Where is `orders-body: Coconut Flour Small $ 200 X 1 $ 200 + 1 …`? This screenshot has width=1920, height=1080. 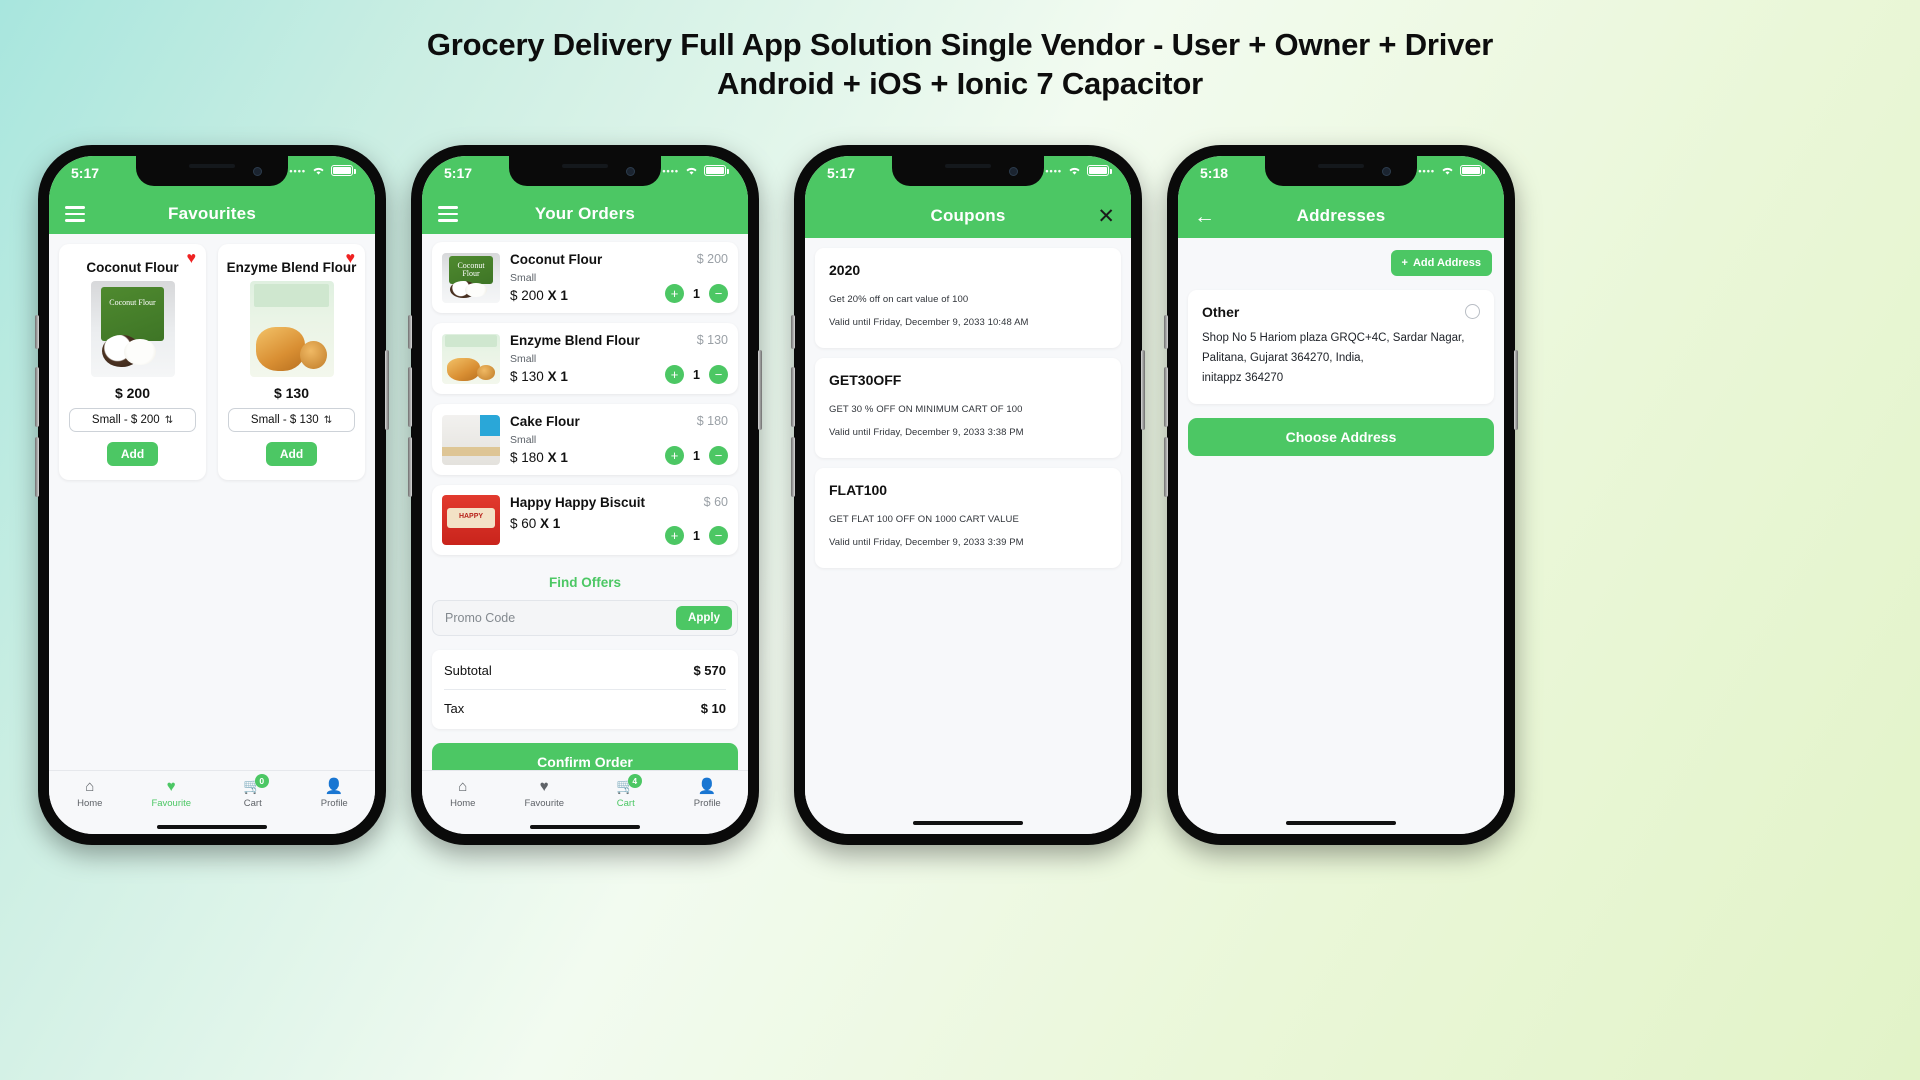 orders-body: Coconut Flour Small $ 200 X 1 $ 200 + 1 … is located at coordinates (585, 502).